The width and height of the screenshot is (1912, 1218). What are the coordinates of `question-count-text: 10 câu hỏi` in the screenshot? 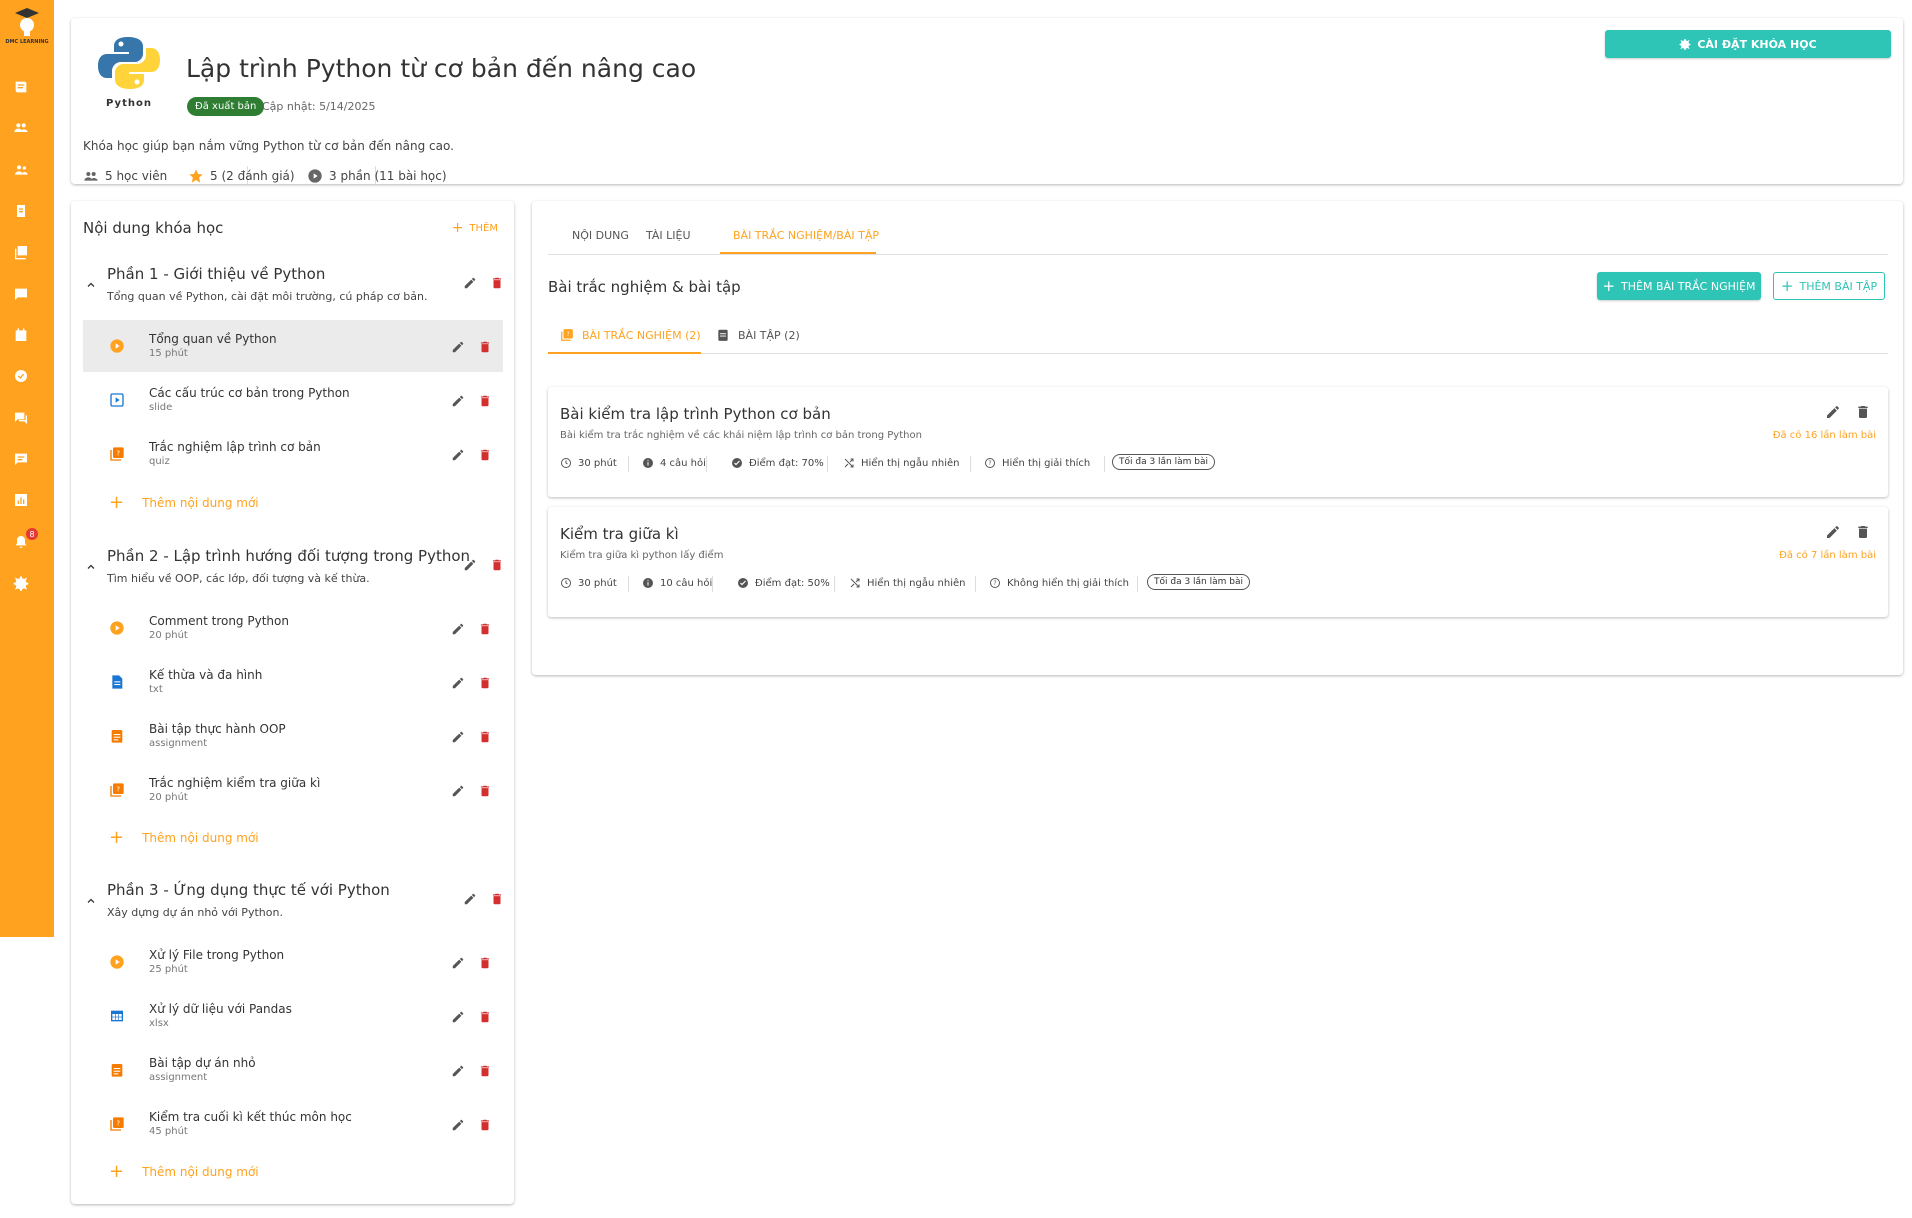 It's located at (686, 583).